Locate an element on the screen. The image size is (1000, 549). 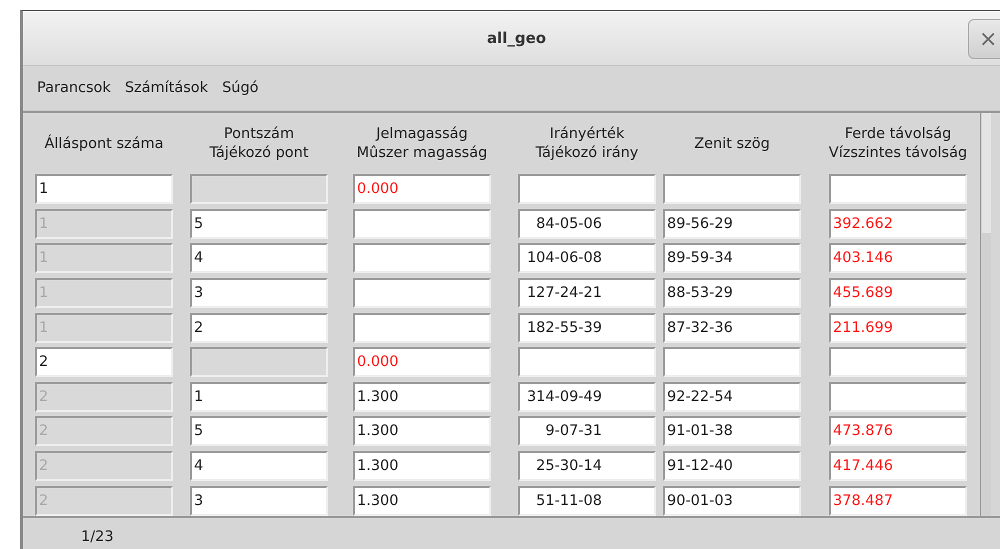
scrollbar is located at coordinates (985, 314).